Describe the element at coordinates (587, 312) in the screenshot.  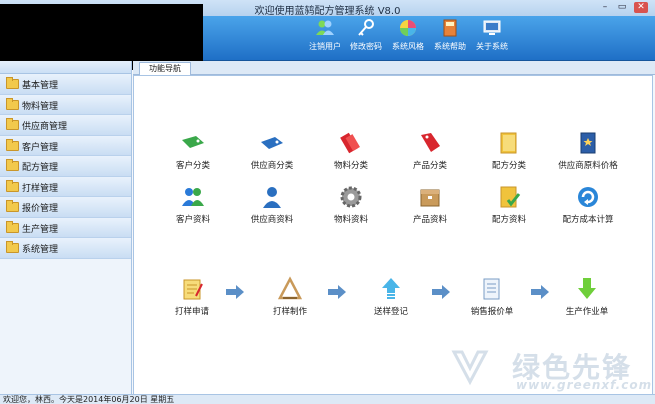
I see `cell-label: 生产作业单` at that location.